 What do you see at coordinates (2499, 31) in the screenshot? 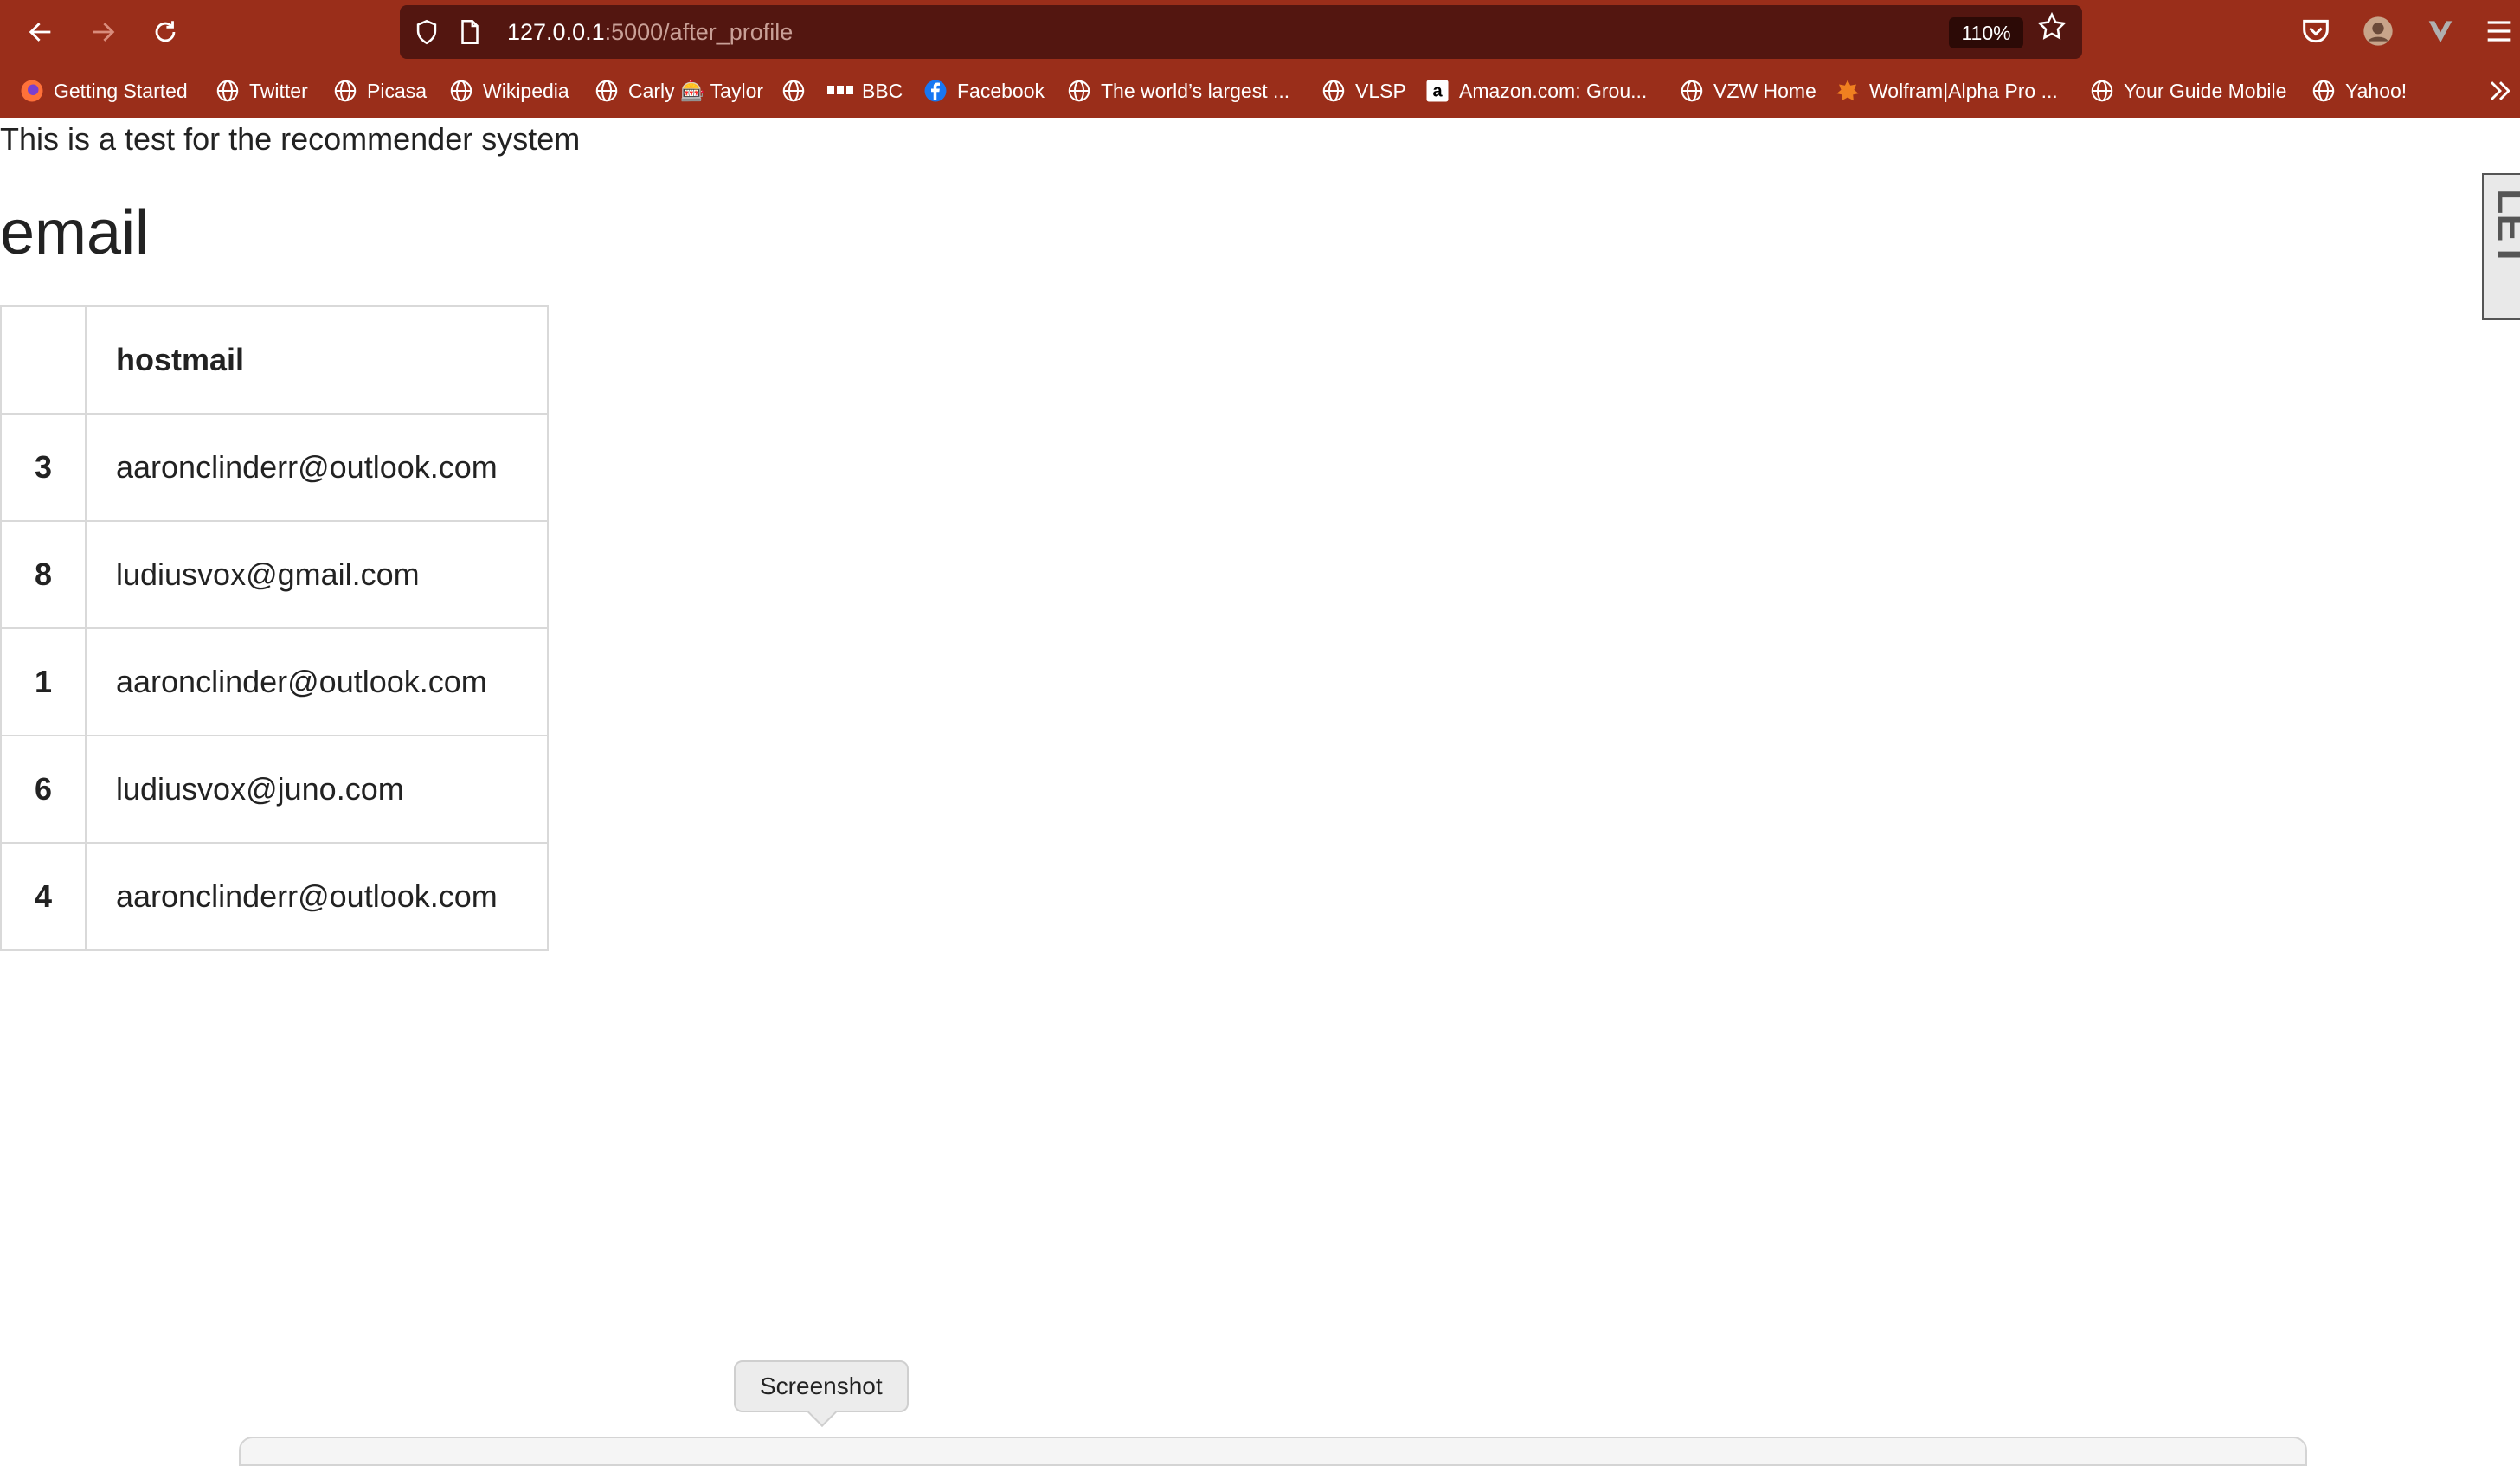
I see `menu-icon` at bounding box center [2499, 31].